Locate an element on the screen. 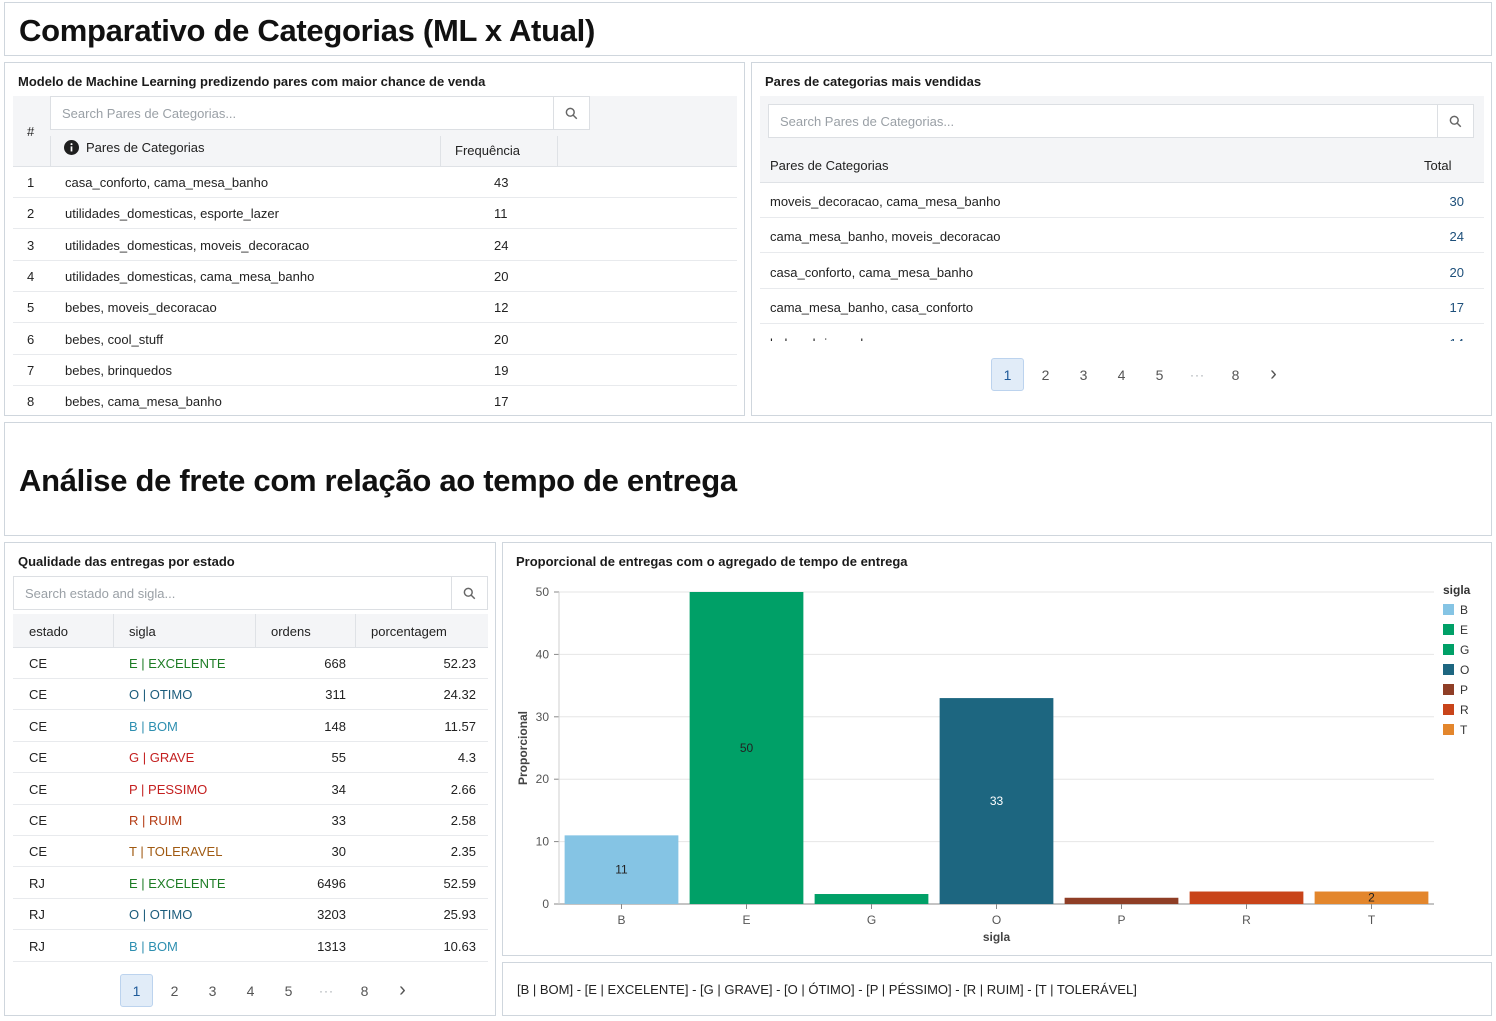 The width and height of the screenshot is (1496, 1021). top-col-total: Total is located at coordinates (1437, 165).